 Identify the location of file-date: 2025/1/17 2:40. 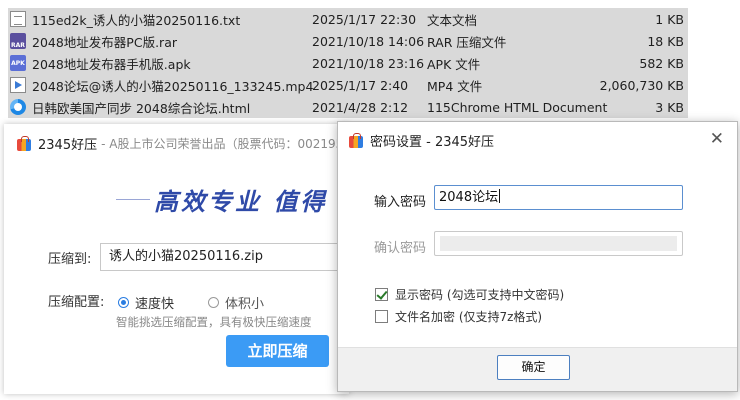
(360, 85).